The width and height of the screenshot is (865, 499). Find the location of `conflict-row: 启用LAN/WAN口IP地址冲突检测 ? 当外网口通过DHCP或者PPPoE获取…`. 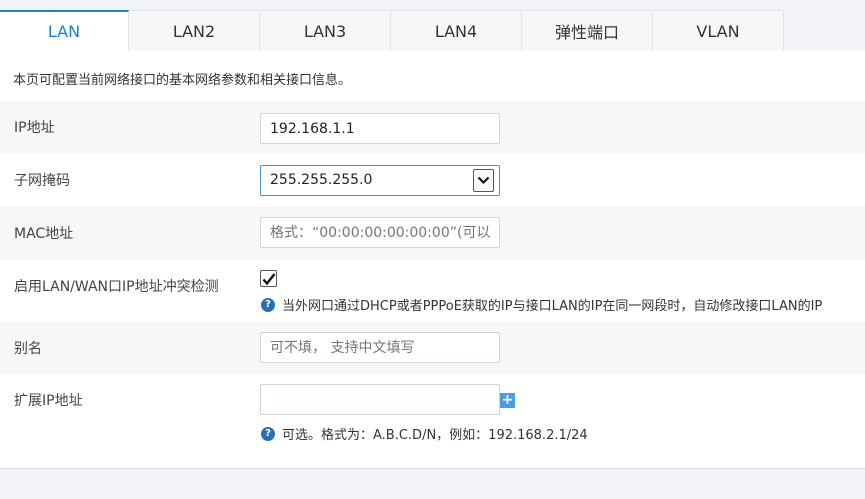

conflict-row: 启用LAN/WAN口IP地址冲突检测 ? 当外网口通过DHCP或者PPPoE获取… is located at coordinates (432, 291).